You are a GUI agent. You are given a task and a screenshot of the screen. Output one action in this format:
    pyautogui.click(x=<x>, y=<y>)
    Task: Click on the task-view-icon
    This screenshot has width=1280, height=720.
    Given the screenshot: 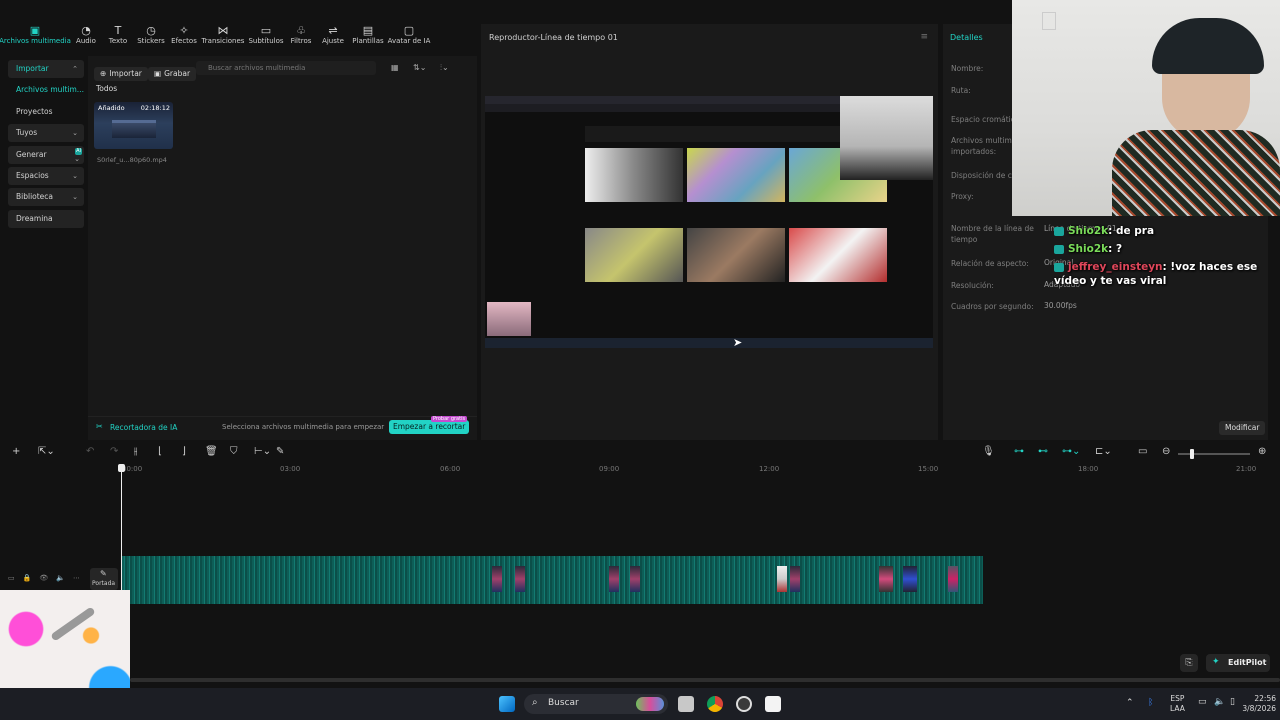 What is the action you would take?
    pyautogui.click(x=686, y=704)
    